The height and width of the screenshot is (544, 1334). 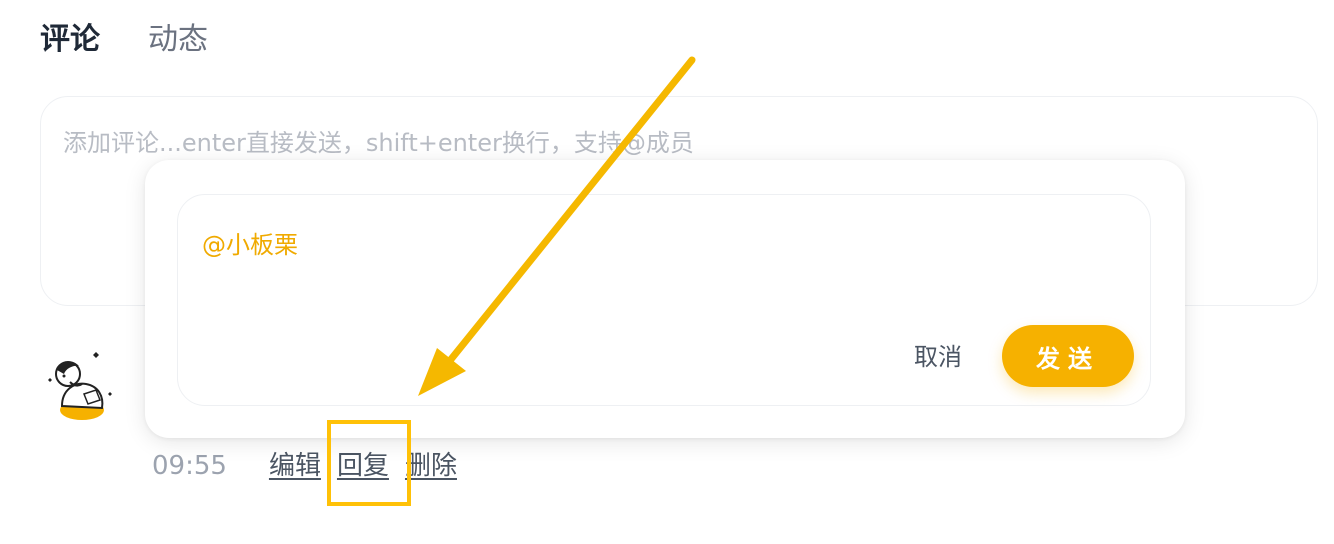 I want to click on avatar-illustration-icon, so click(x=80, y=384).